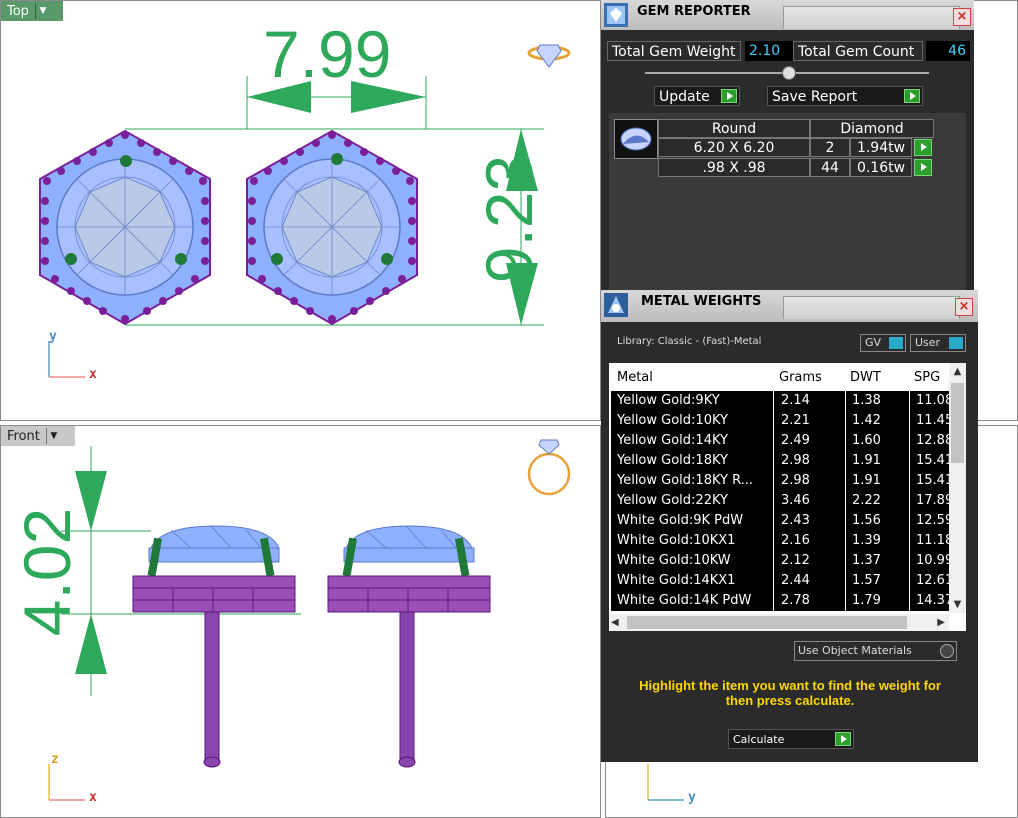  I want to click on gv-label: GV, so click(873, 342).